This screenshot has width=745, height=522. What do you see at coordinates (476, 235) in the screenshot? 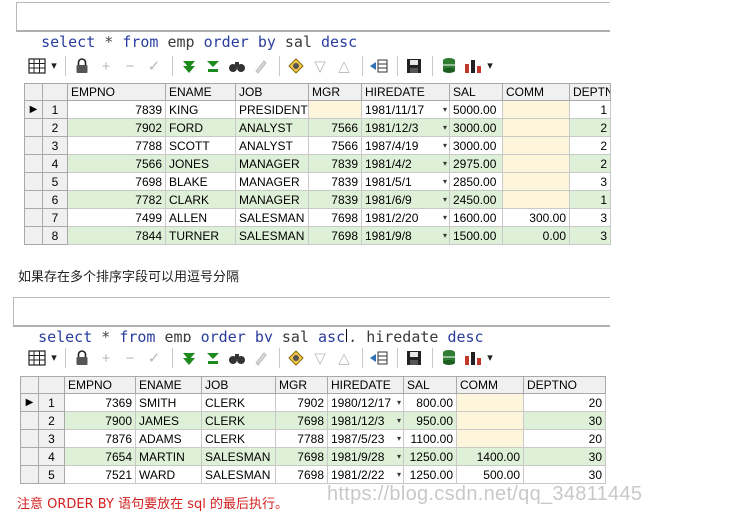
I see `cell-sal: 1500.00` at bounding box center [476, 235].